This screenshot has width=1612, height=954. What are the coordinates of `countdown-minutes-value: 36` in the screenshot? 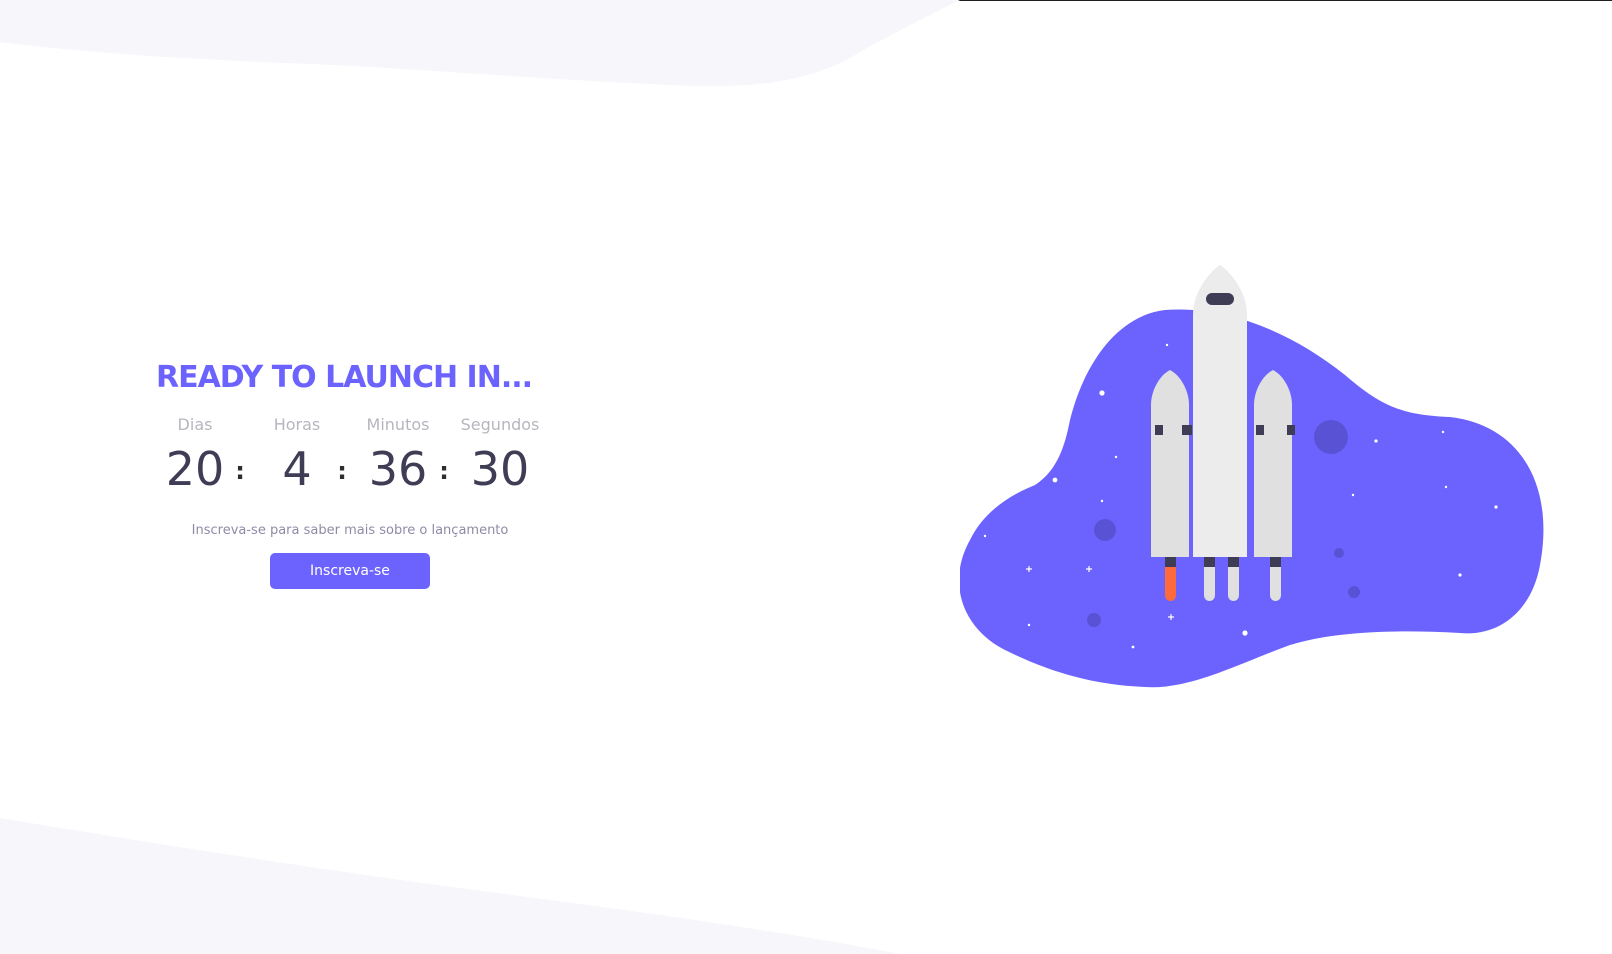 It's located at (398, 469).